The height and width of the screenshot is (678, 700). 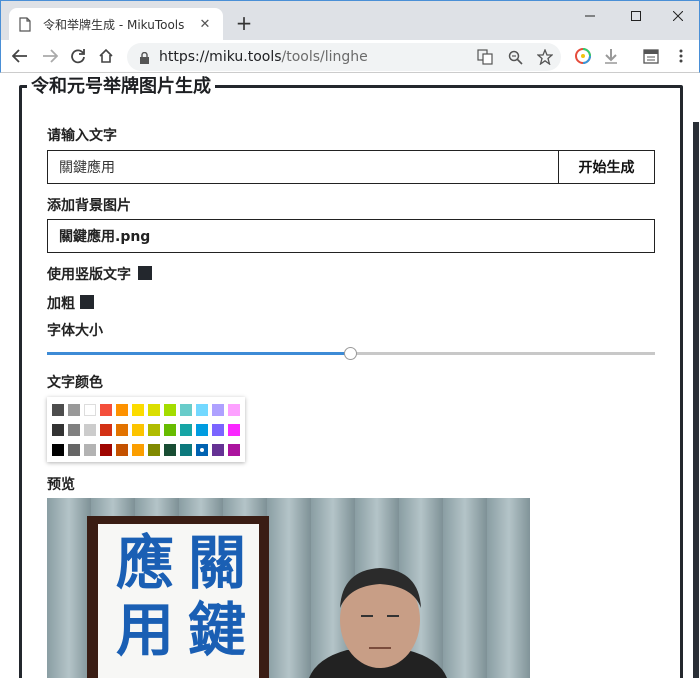 I want to click on reload-icon, so click(x=78, y=56).